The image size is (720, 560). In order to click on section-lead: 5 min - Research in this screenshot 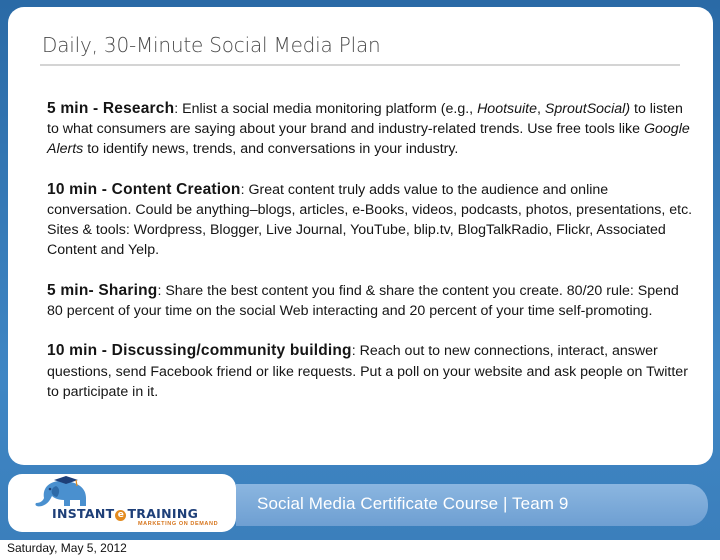, I will do `click(111, 108)`.